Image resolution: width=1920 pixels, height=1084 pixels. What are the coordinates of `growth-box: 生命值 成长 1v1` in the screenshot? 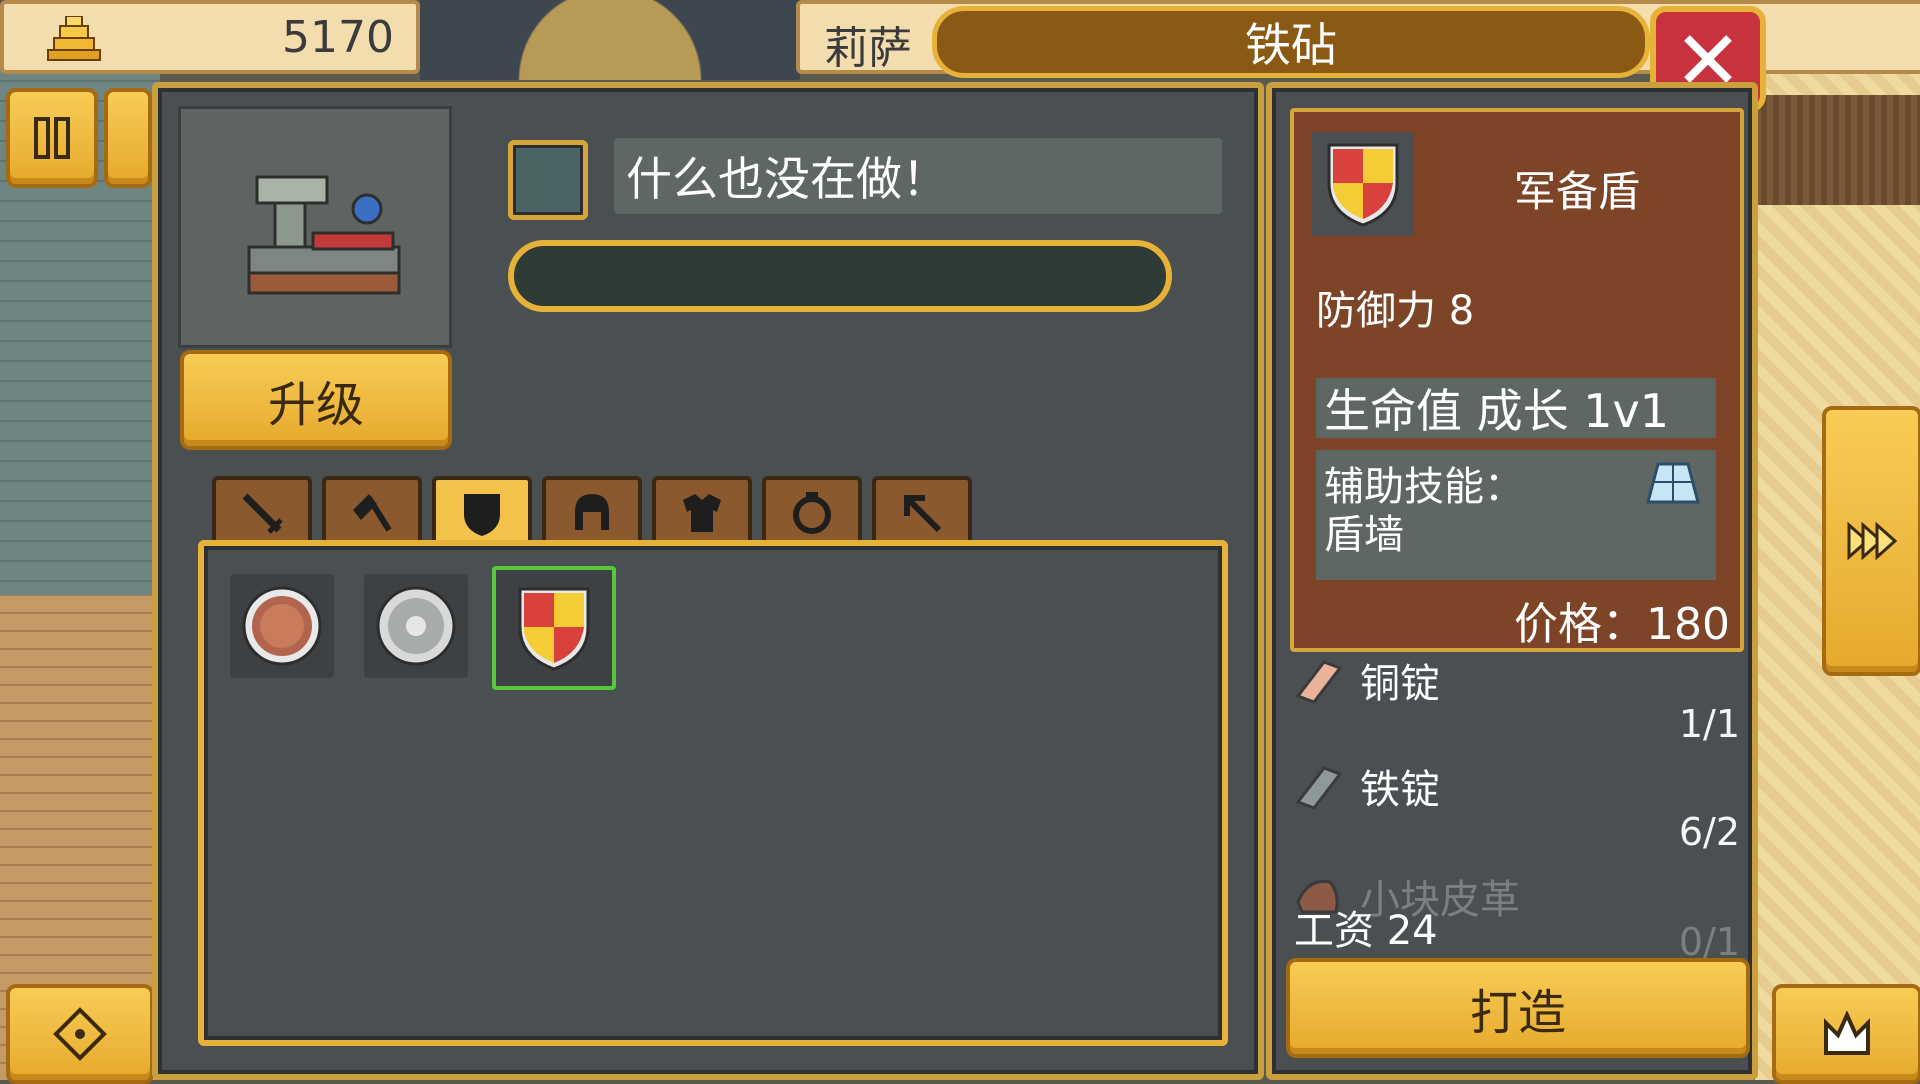 It's located at (1516, 408).